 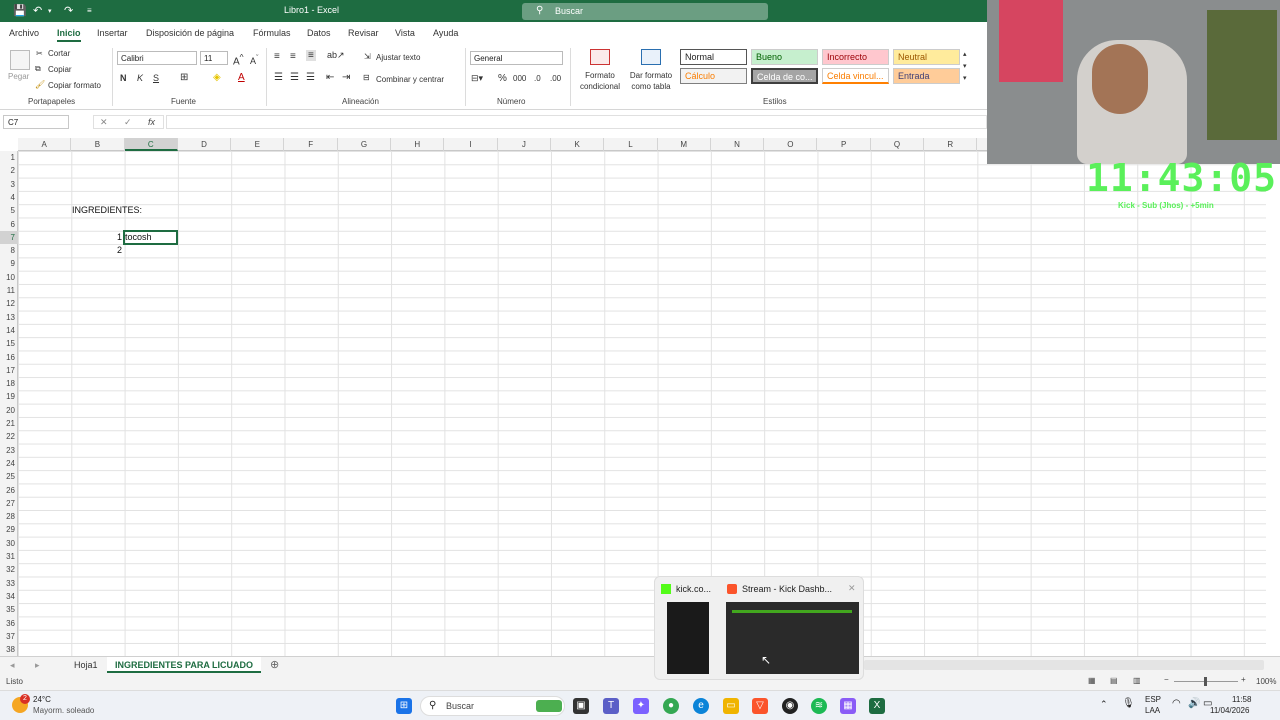 What do you see at coordinates (9, 370) in the screenshot?
I see `row-header-17: 17` at bounding box center [9, 370].